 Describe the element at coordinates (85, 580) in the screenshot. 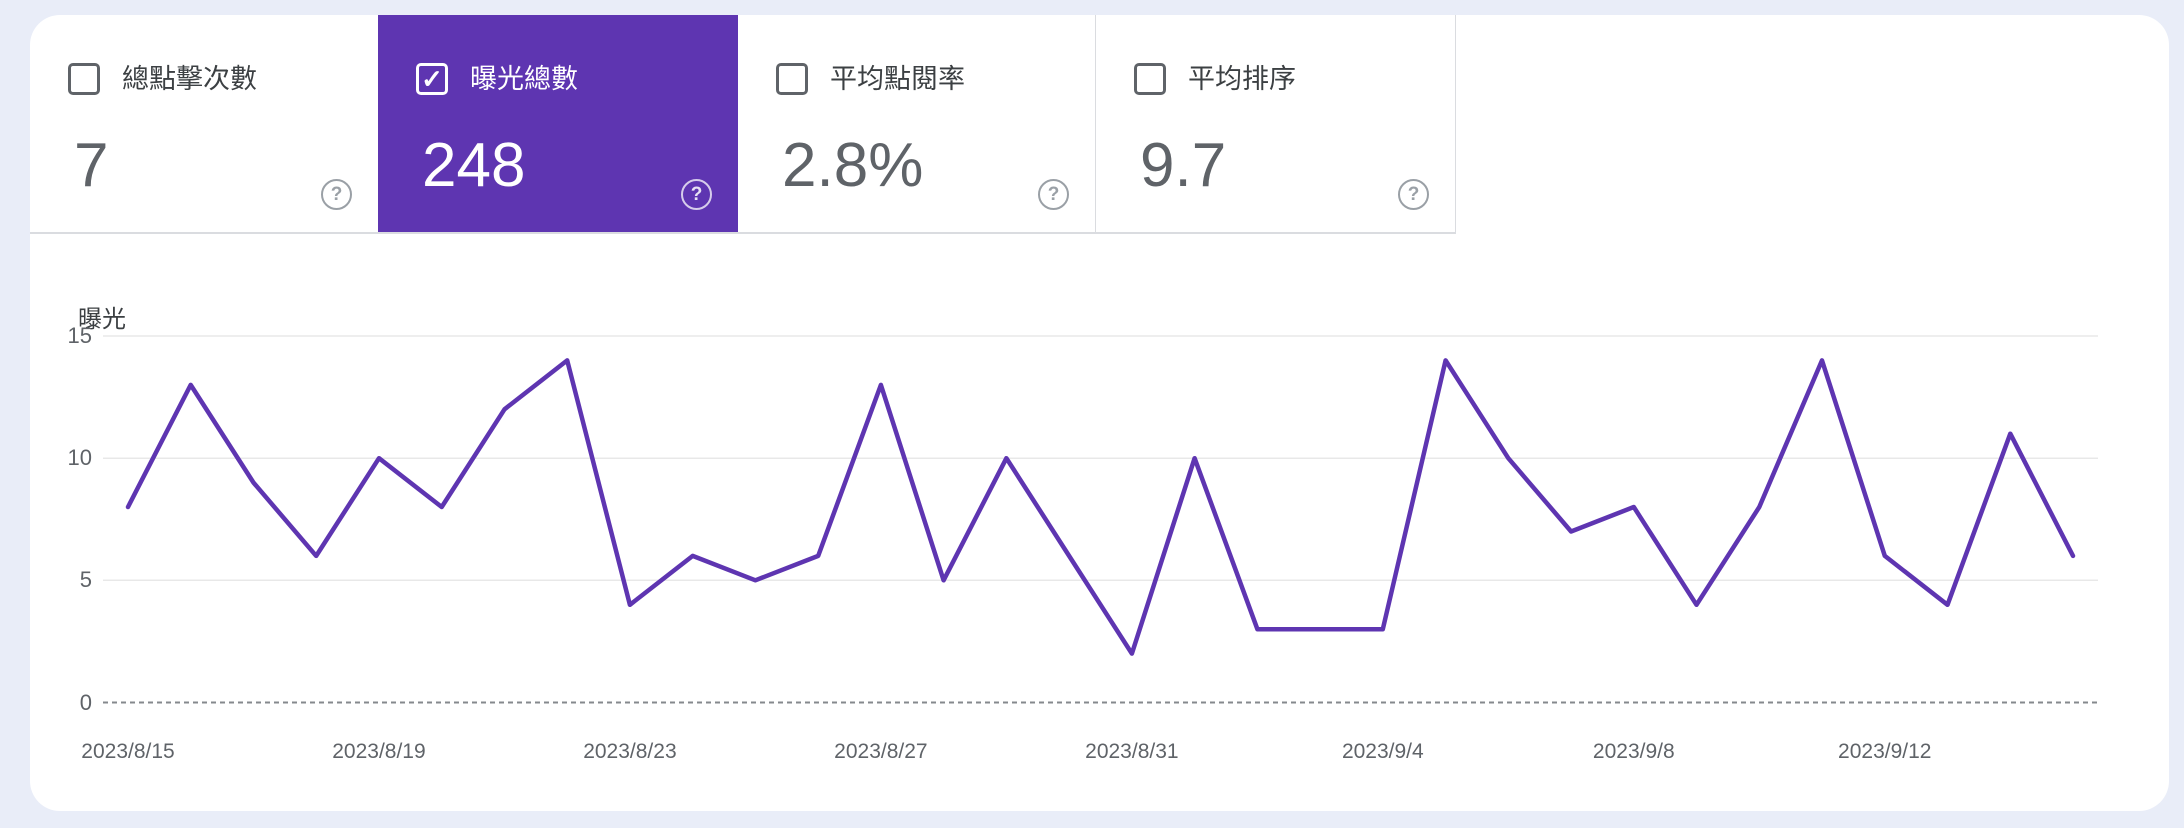

I see `y-axis-tick-label: 5` at that location.